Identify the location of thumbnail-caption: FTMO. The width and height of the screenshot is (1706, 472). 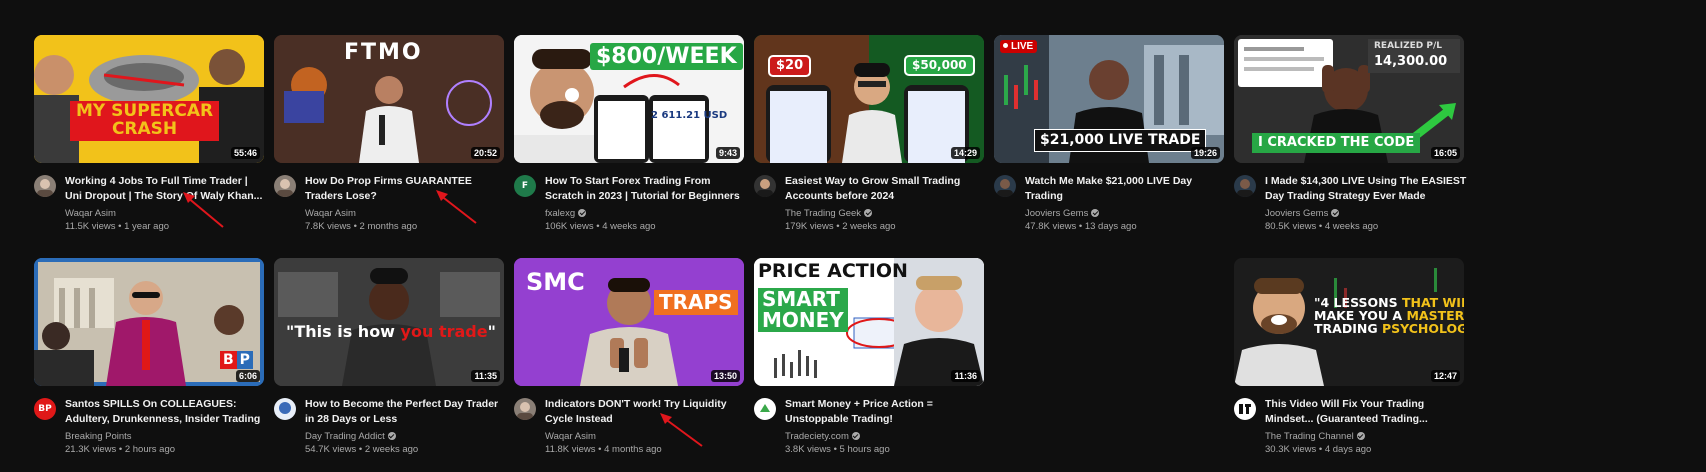
(383, 52).